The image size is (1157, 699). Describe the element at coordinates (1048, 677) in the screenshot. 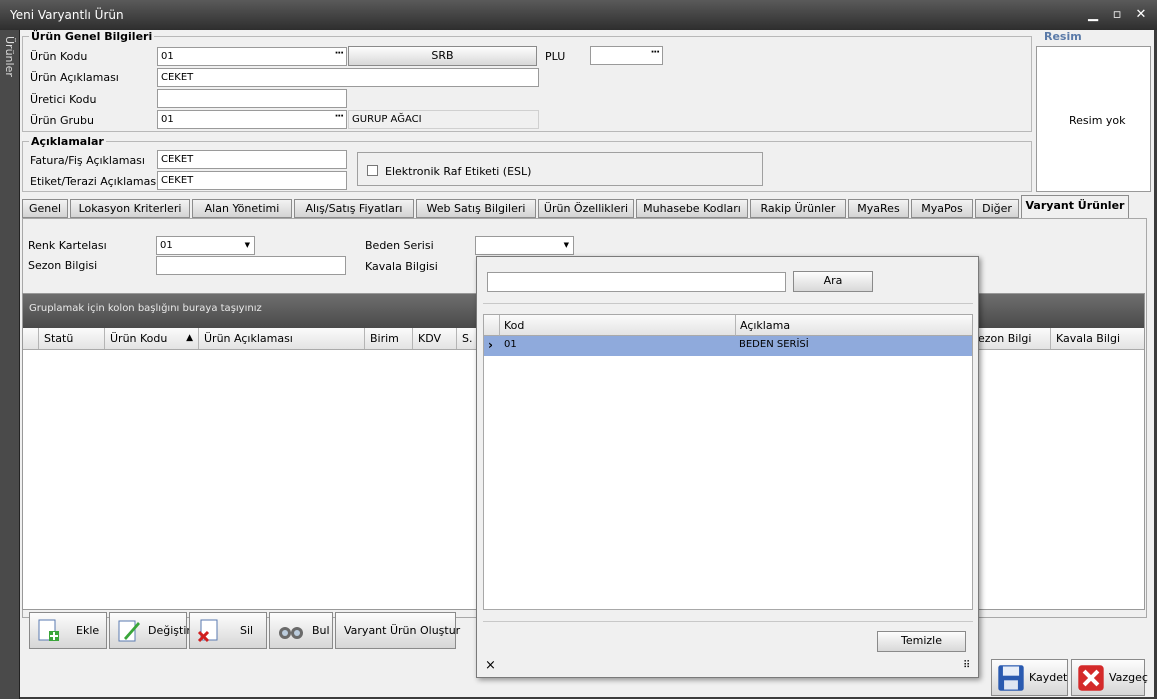

I see `save-label: Kaydet` at that location.